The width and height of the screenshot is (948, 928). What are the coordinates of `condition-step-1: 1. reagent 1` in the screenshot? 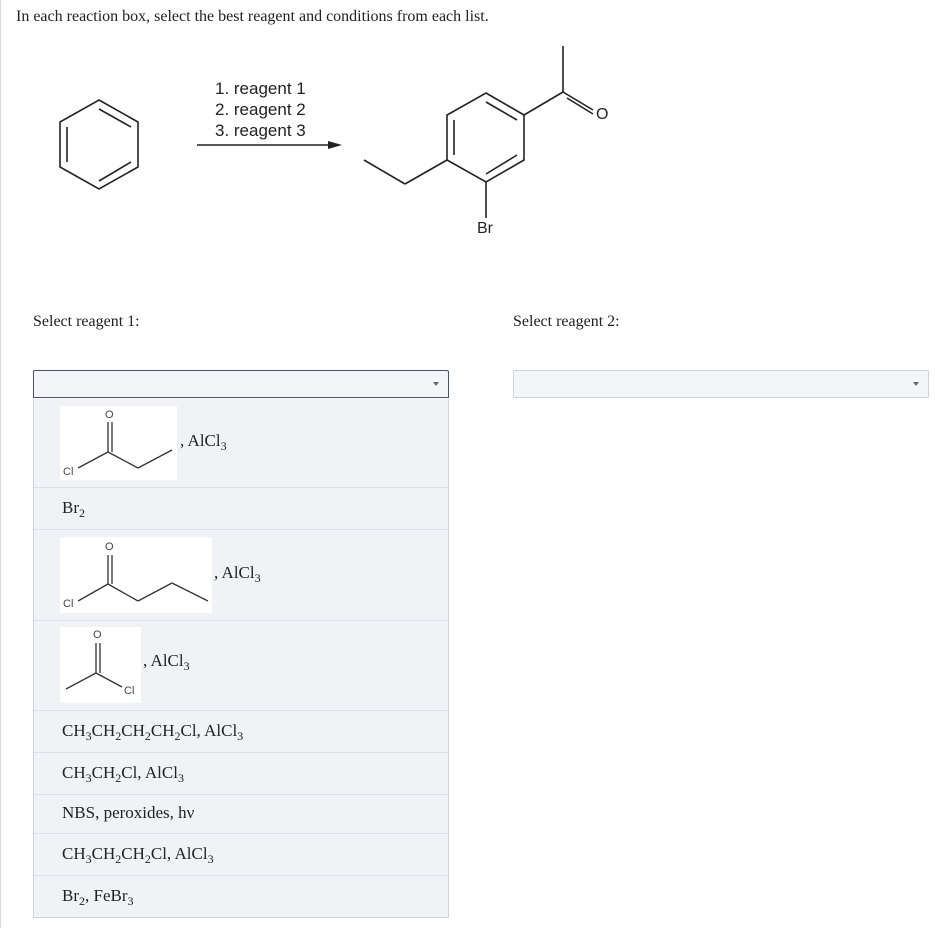 It's located at (260, 88).